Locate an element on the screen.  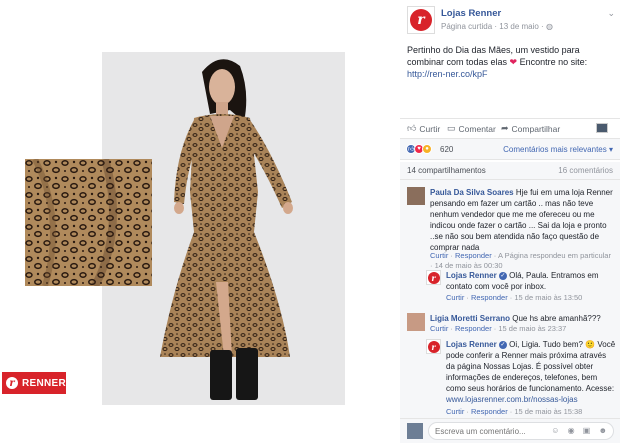
comment-composer: ☺ ◉ ▣ ☻ is located at coordinates (510, 430).